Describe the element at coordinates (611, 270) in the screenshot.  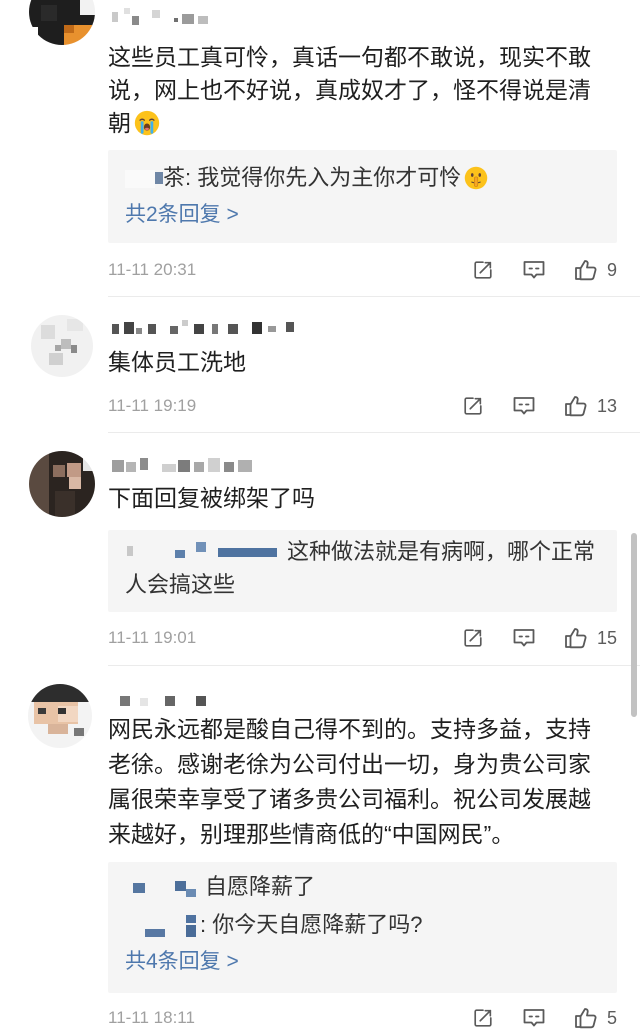
I see `like-count: 9` at that location.